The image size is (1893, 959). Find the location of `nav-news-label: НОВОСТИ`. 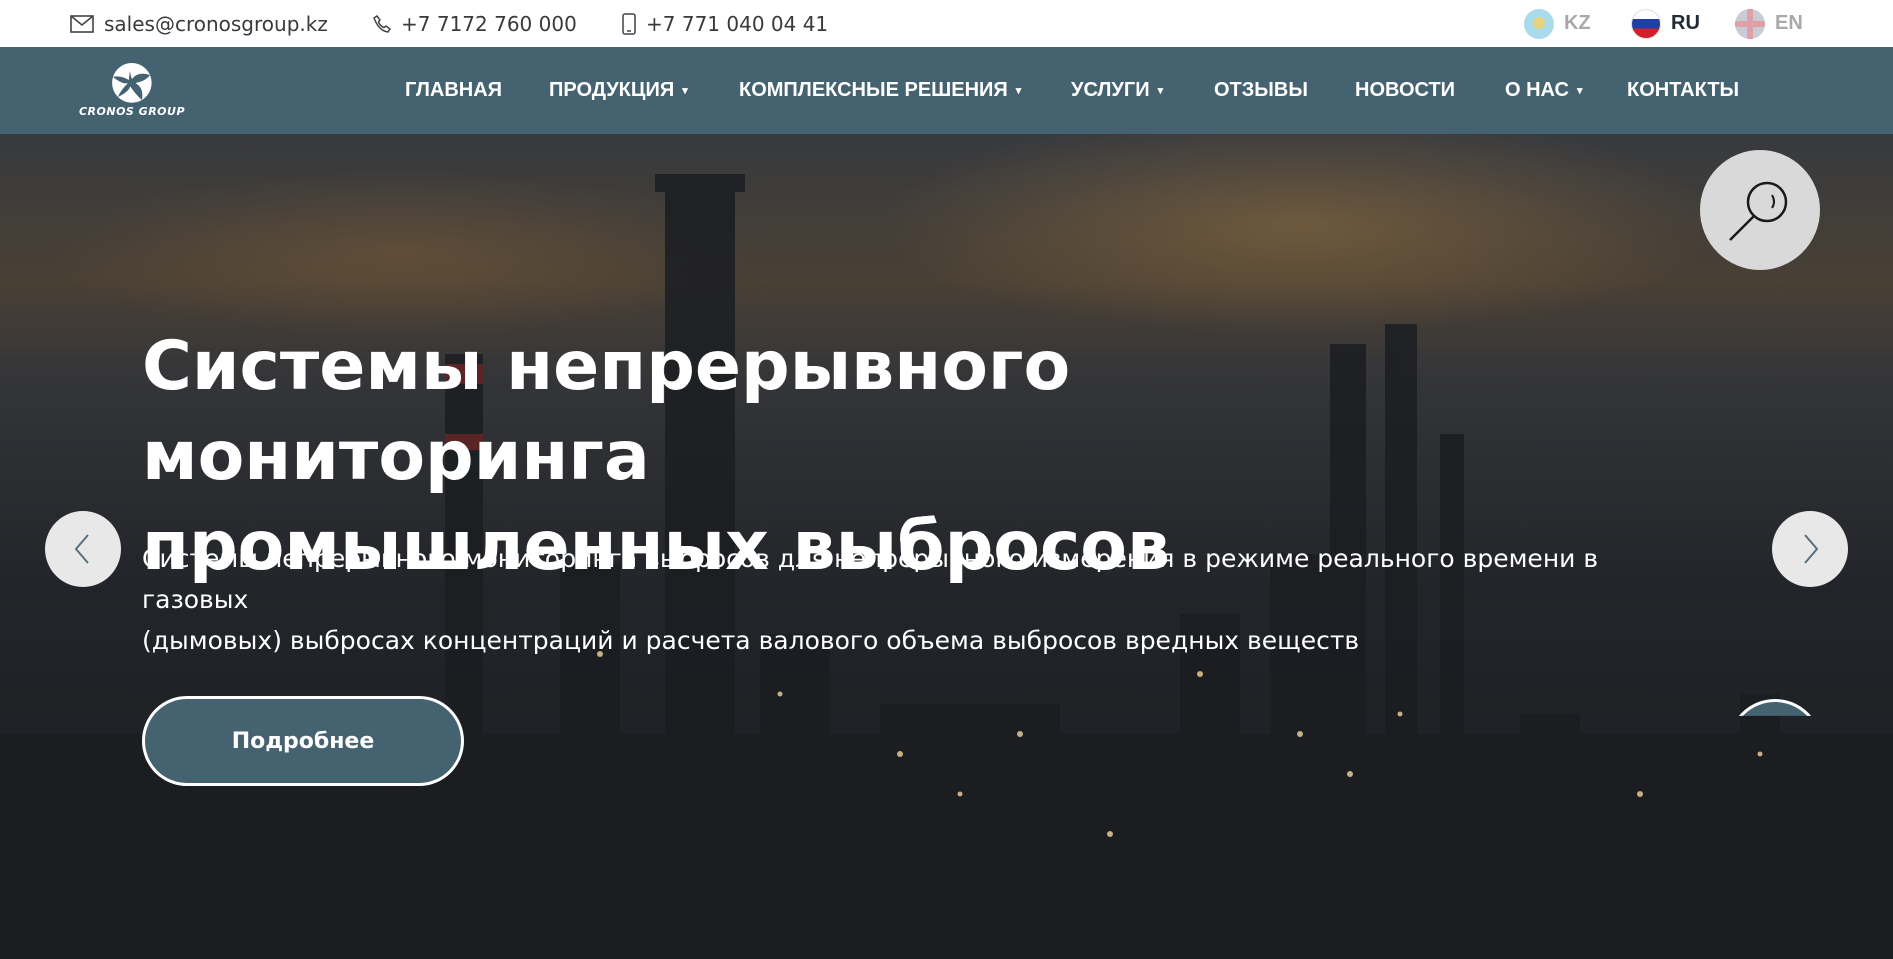

nav-news-label: НОВОСТИ is located at coordinates (1405, 90).